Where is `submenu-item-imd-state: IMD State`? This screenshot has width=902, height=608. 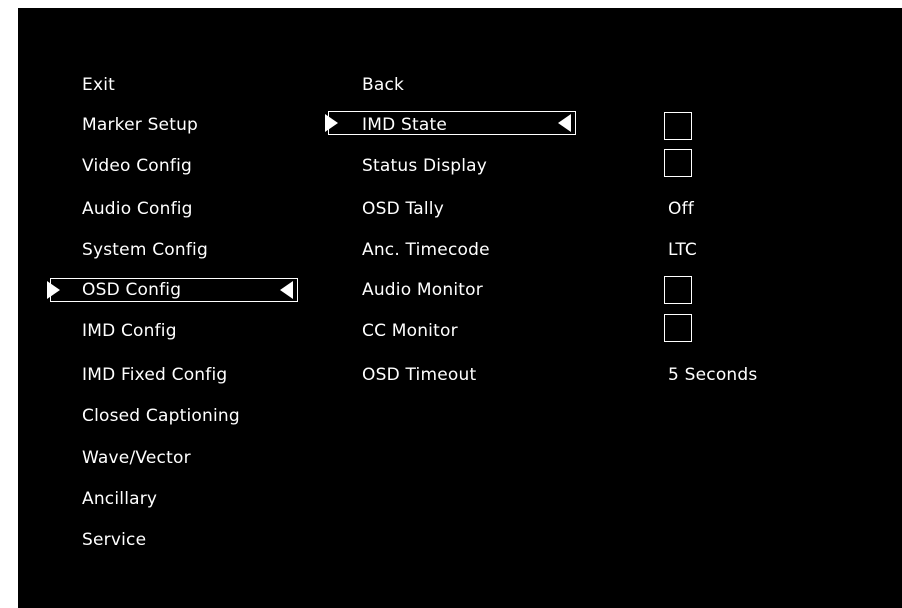
submenu-item-imd-state: IMD State is located at coordinates (404, 125).